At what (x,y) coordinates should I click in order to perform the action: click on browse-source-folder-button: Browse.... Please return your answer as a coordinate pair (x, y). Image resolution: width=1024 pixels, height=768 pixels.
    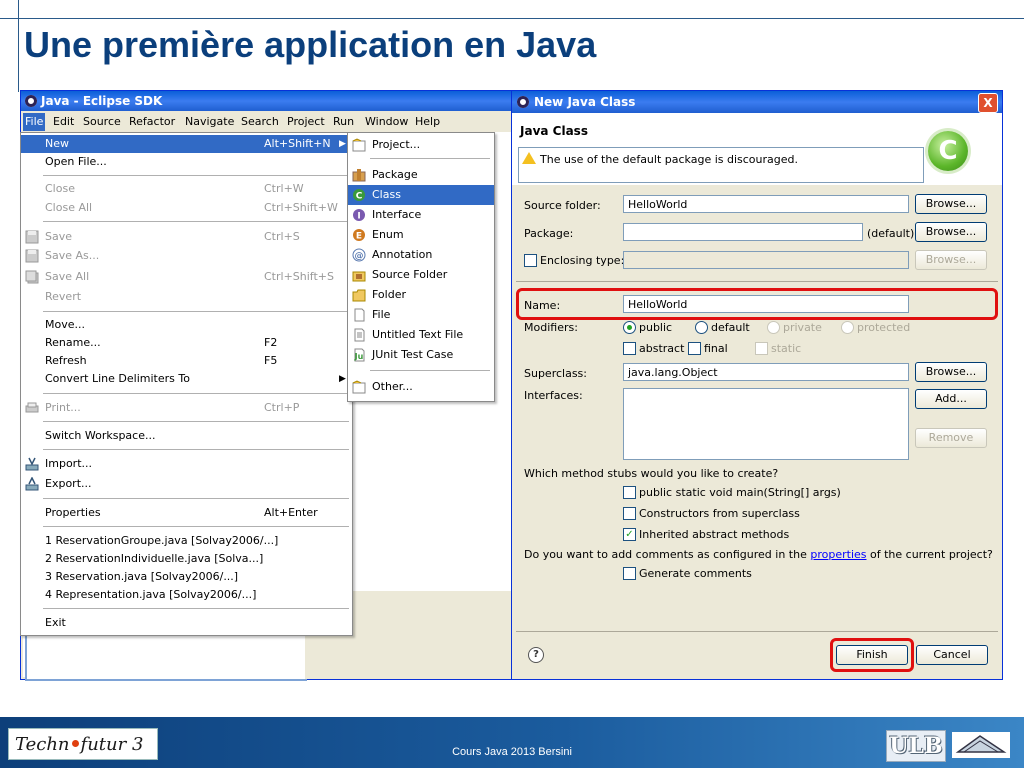
    Looking at the image, I should click on (951, 204).